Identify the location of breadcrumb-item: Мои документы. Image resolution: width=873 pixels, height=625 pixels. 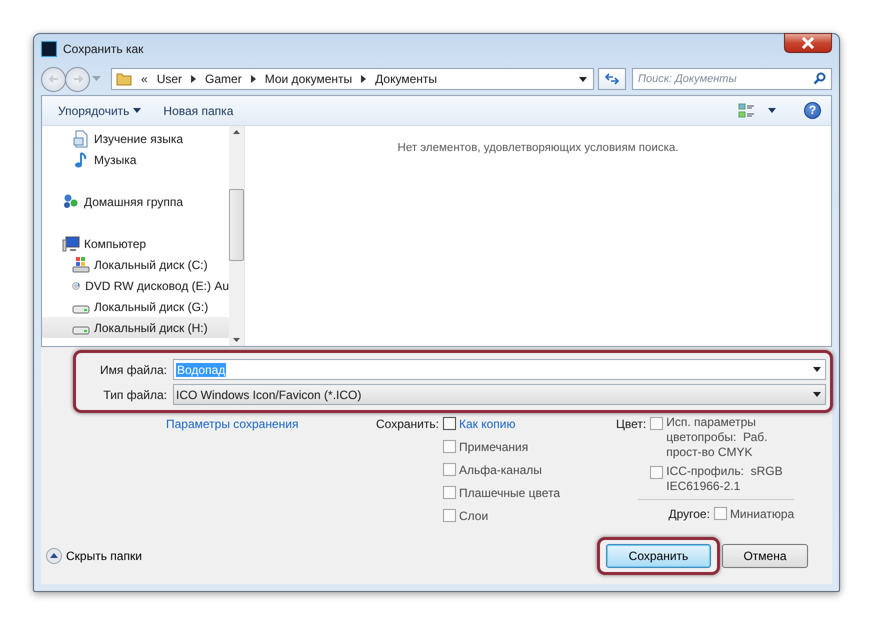
(308, 79).